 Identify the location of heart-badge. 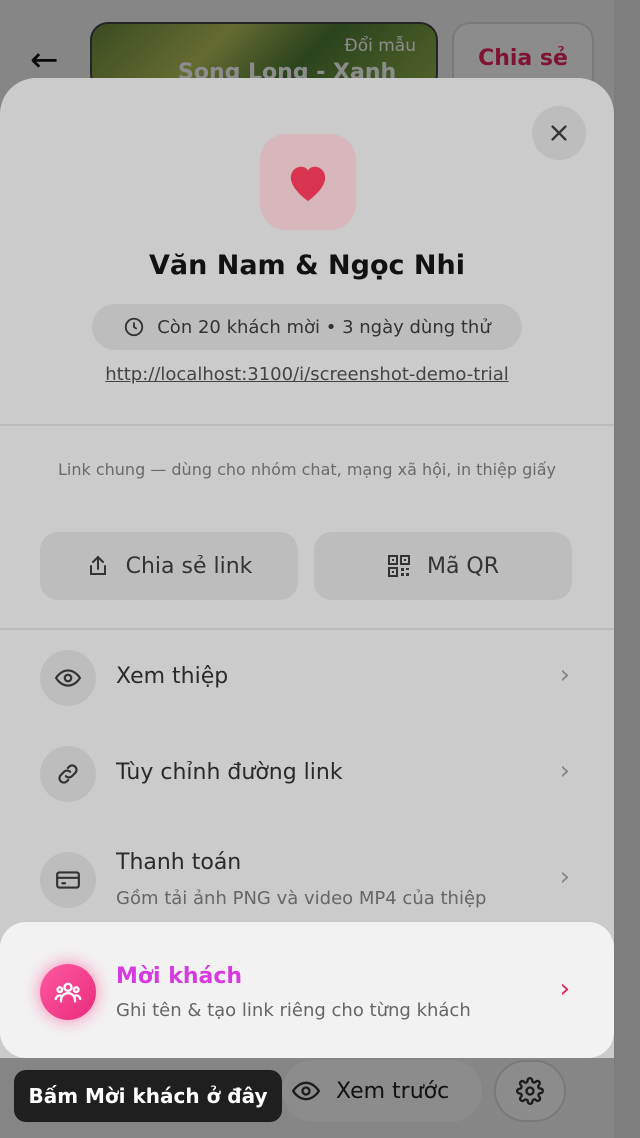
(308, 182).